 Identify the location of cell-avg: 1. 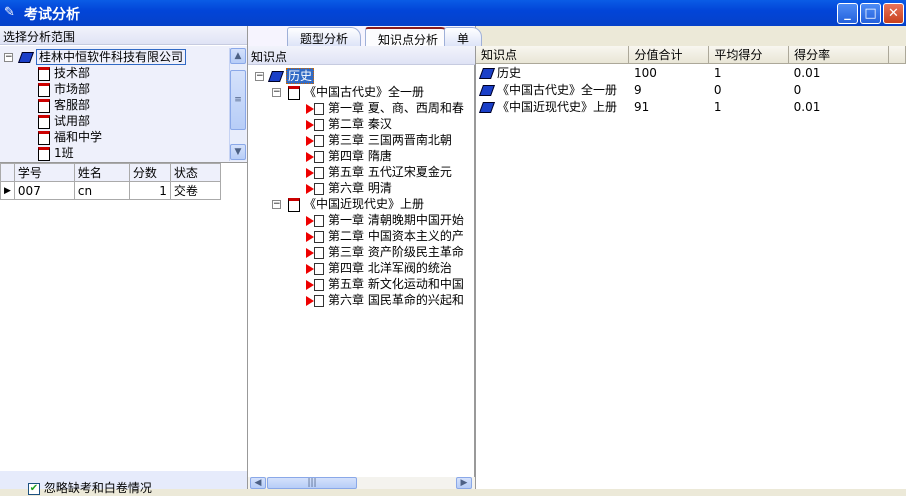
(717, 106).